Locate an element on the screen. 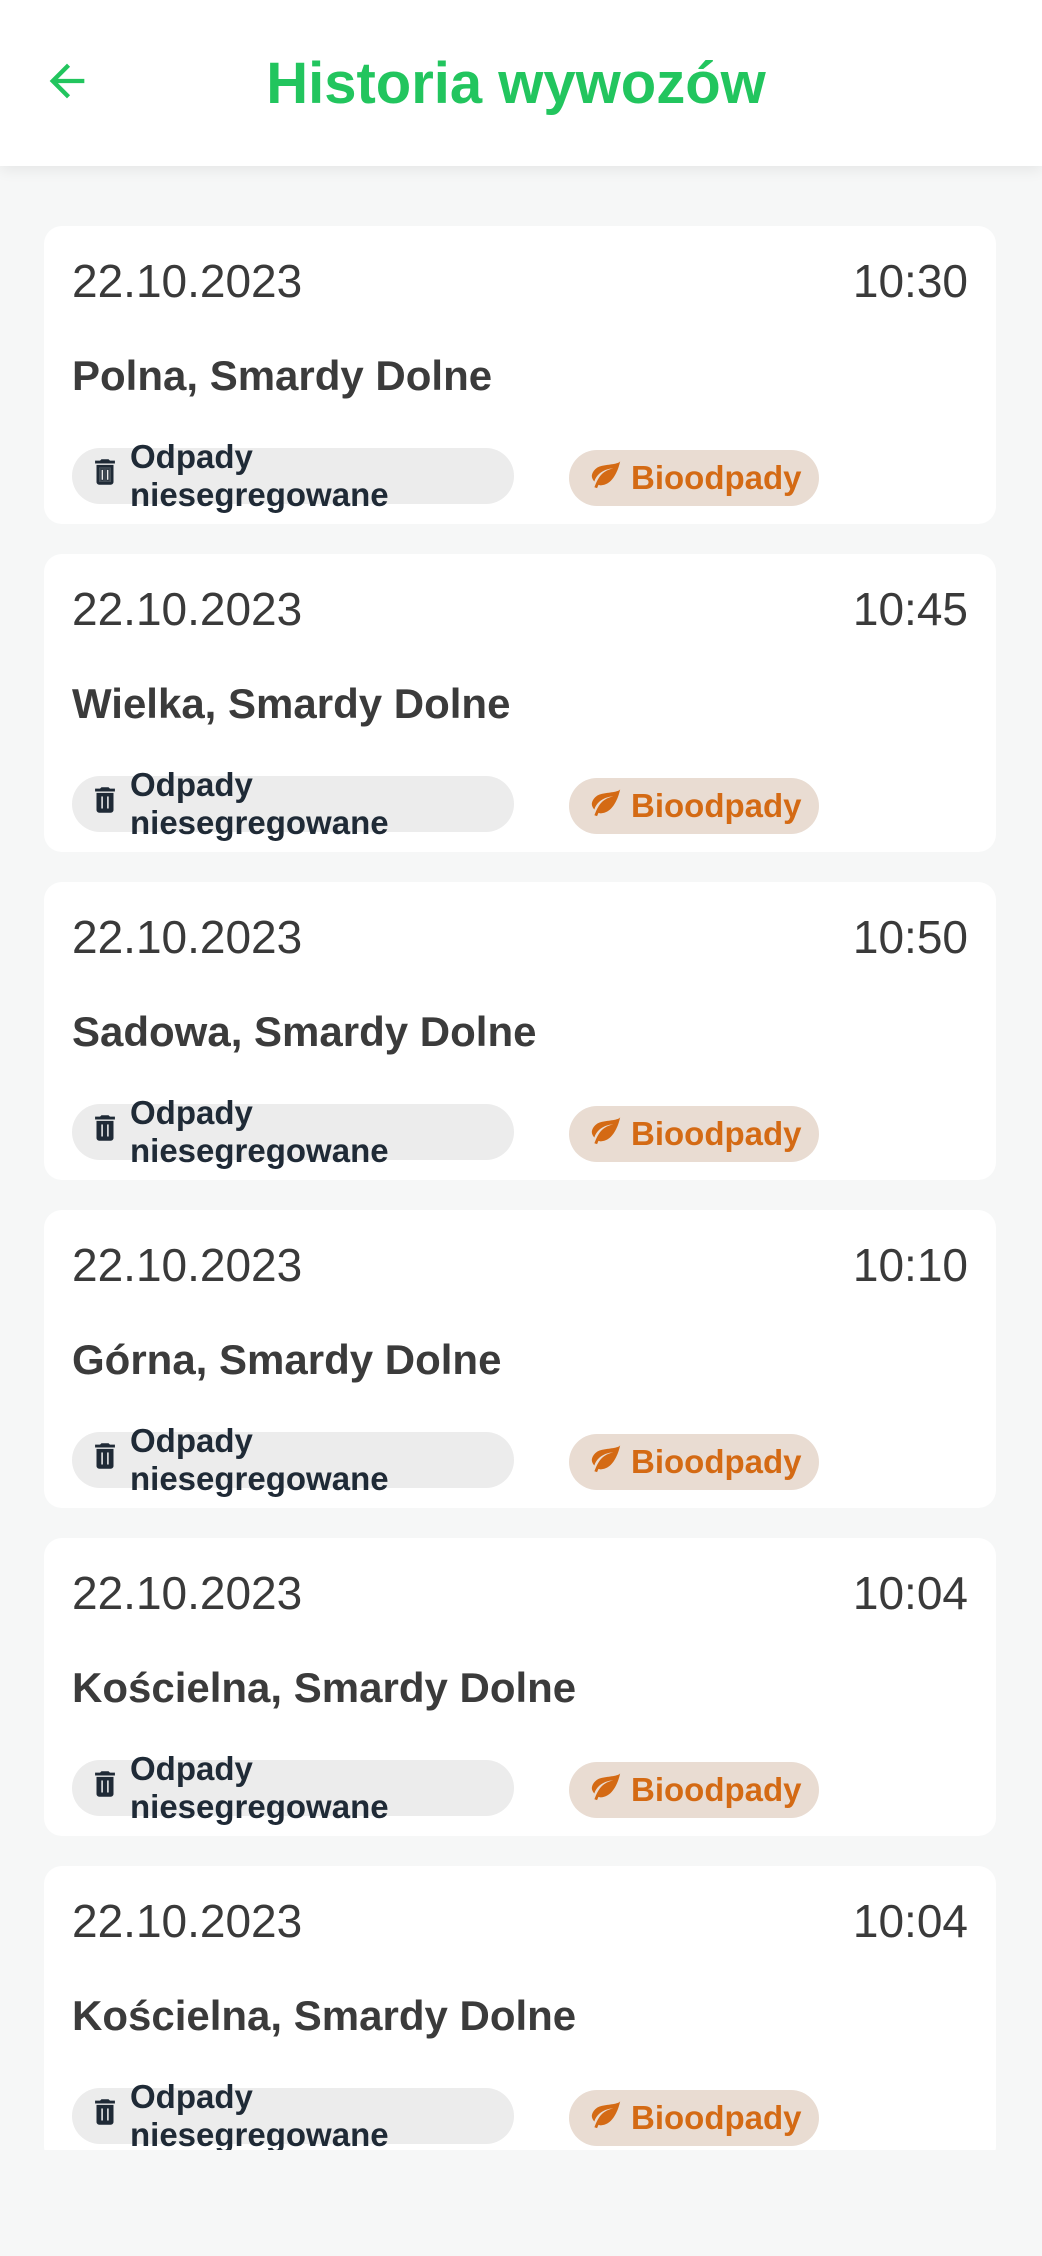  pickup-time: 10:45 is located at coordinates (910, 609).